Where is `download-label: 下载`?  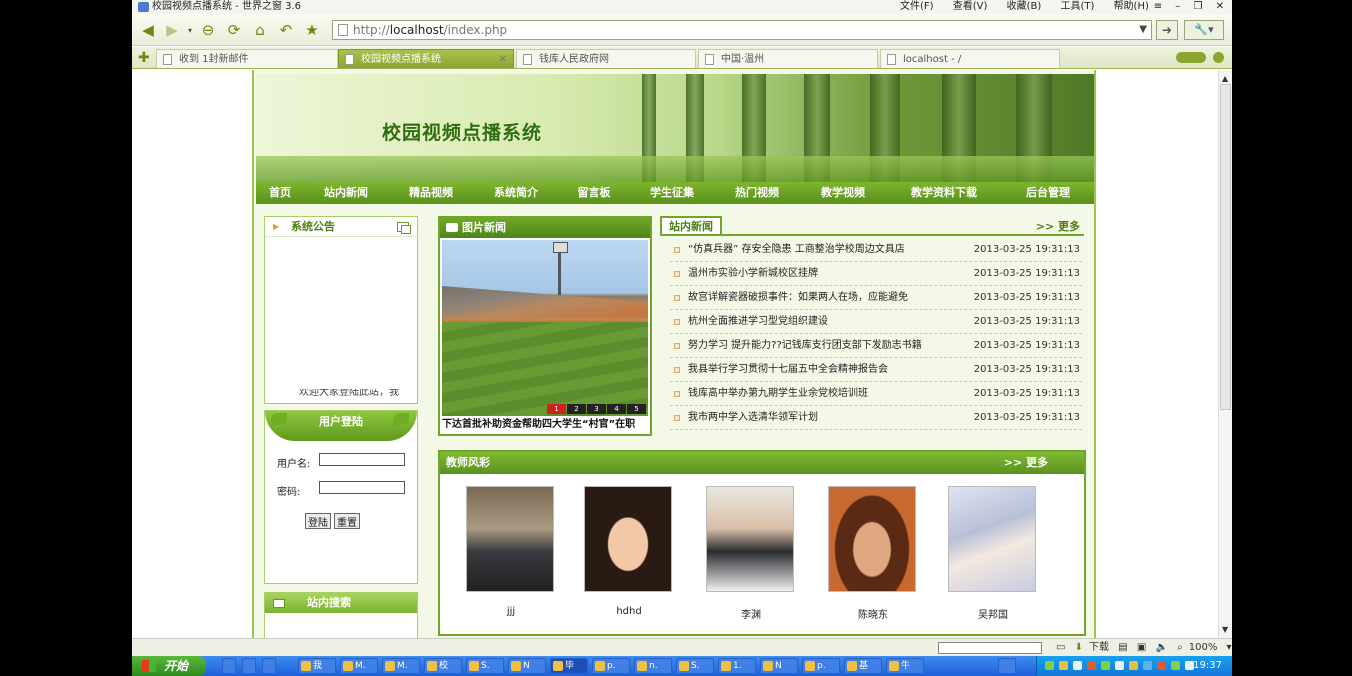 download-label: 下载 is located at coordinates (1099, 647).